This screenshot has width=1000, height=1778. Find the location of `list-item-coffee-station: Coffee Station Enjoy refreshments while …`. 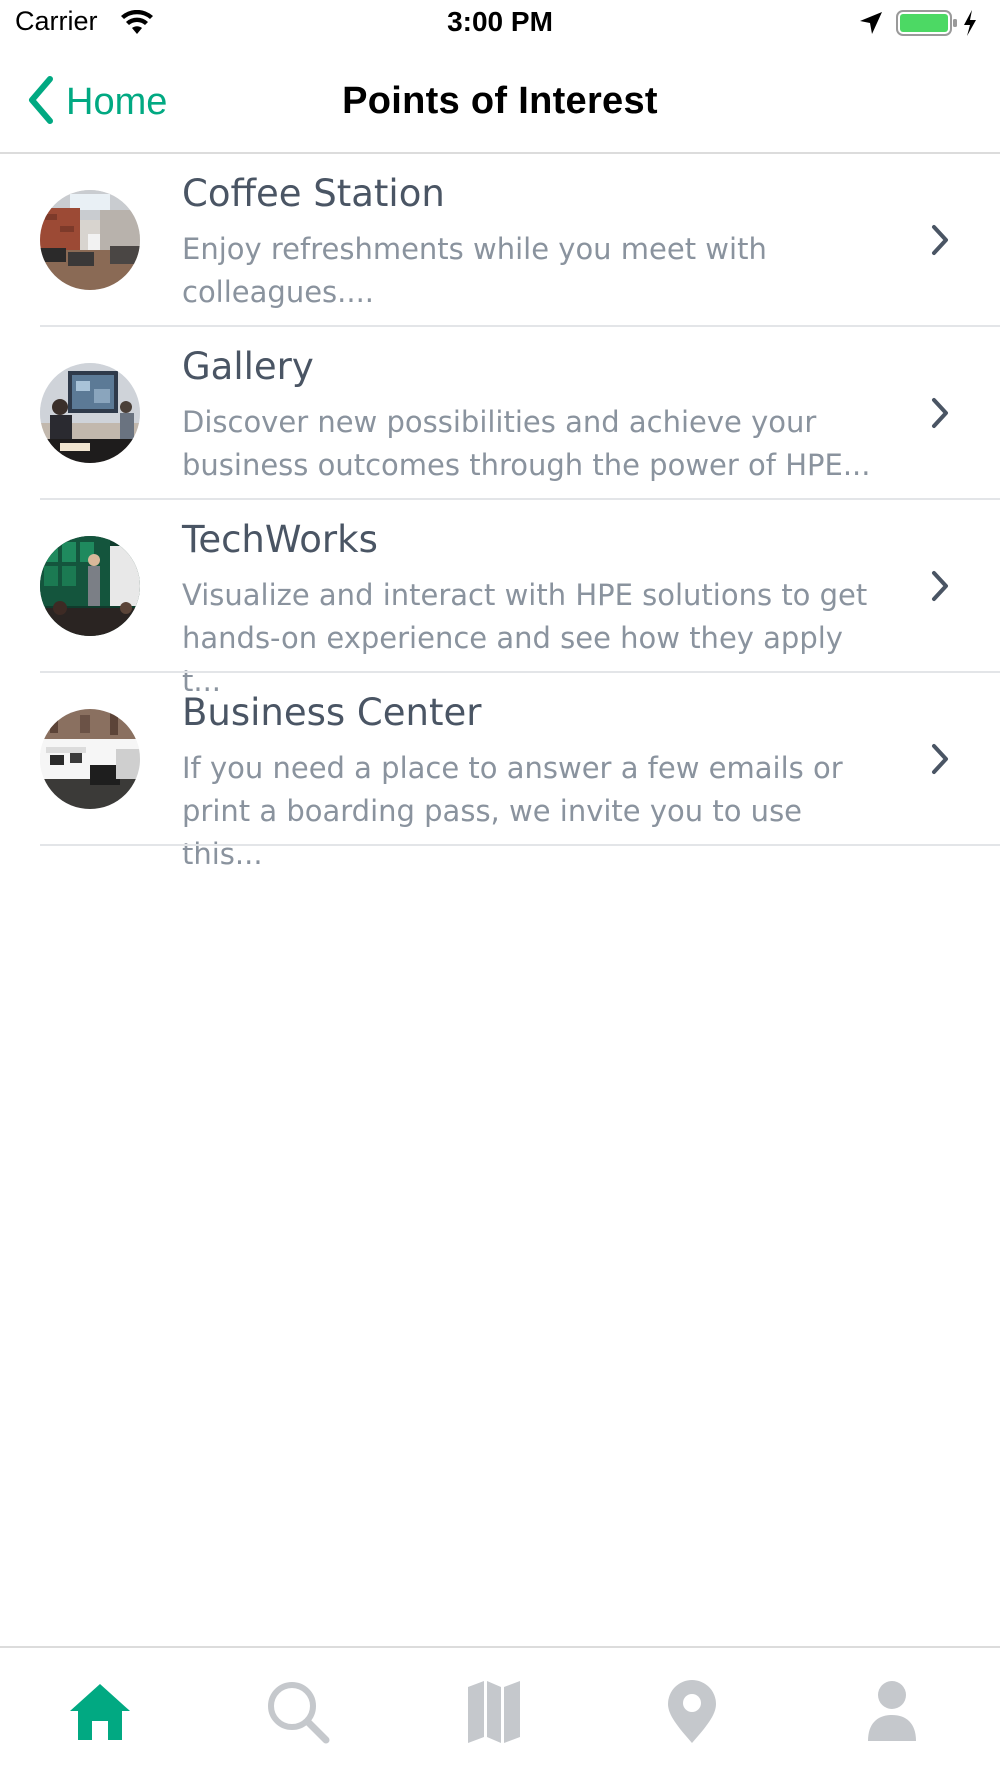

list-item-coffee-station: Coffee Station Enjoy refreshments while … is located at coordinates (500, 240).